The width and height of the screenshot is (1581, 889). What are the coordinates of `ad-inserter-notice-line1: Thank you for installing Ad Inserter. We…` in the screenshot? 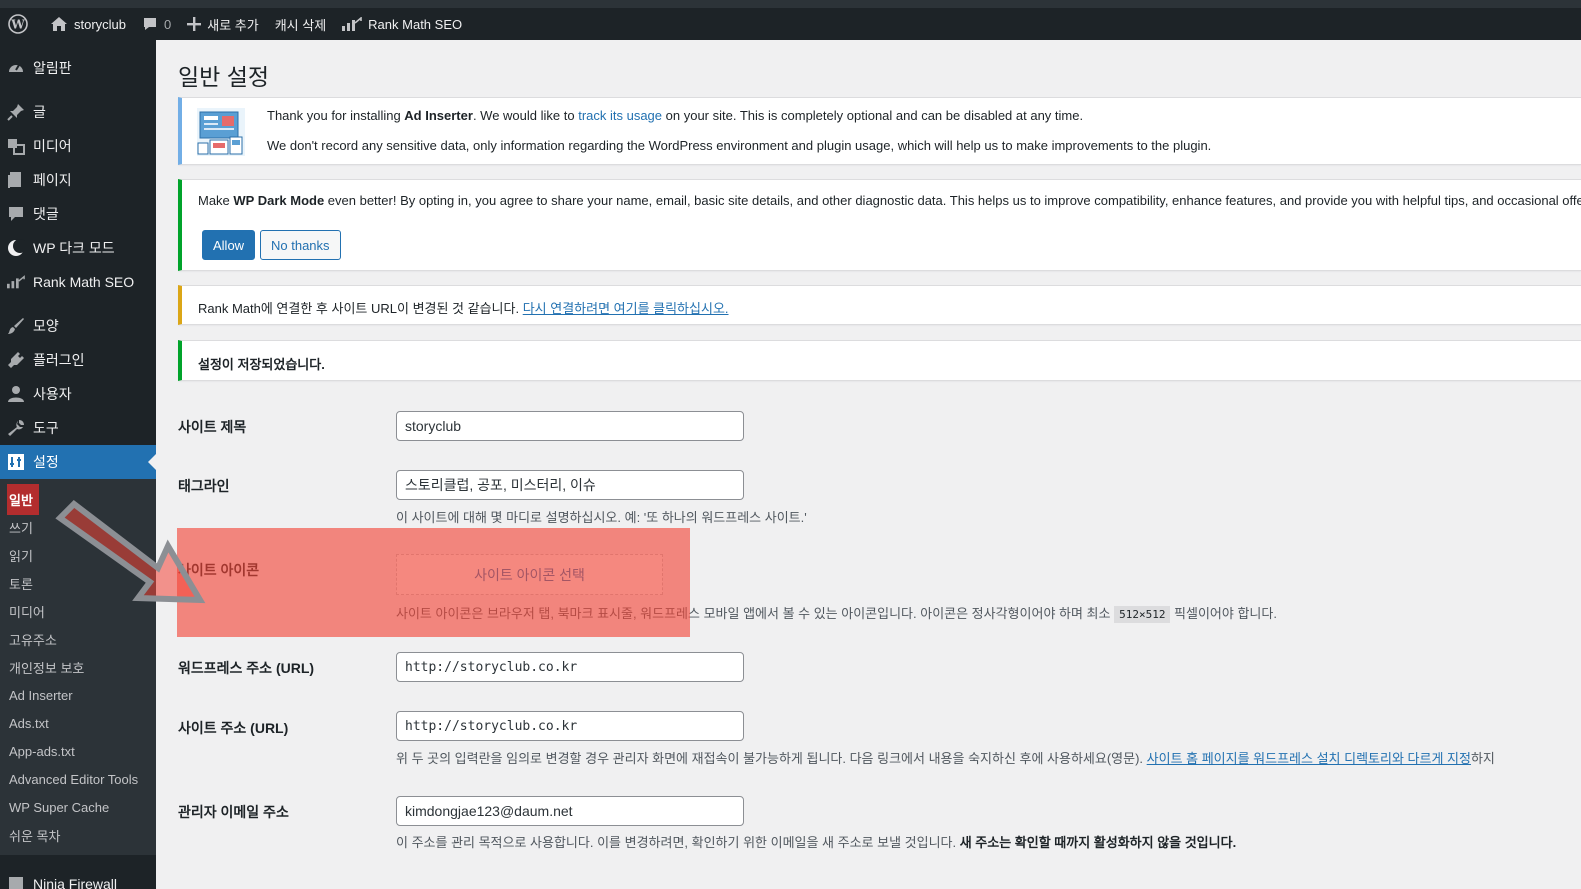 It's located at (675, 115).